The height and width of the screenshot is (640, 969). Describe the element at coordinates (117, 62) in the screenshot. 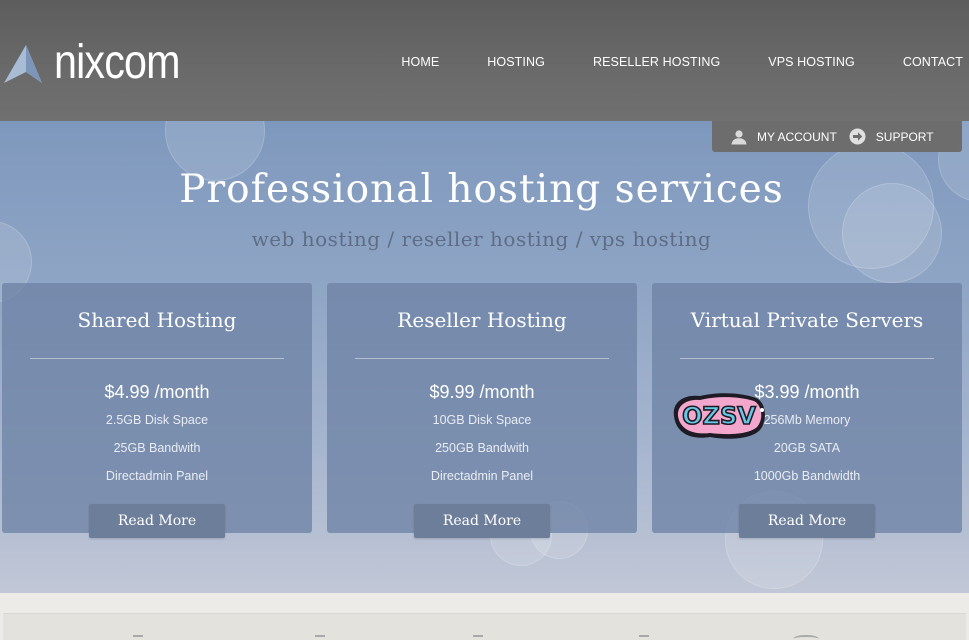

I see `brand-name: nixcom` at that location.